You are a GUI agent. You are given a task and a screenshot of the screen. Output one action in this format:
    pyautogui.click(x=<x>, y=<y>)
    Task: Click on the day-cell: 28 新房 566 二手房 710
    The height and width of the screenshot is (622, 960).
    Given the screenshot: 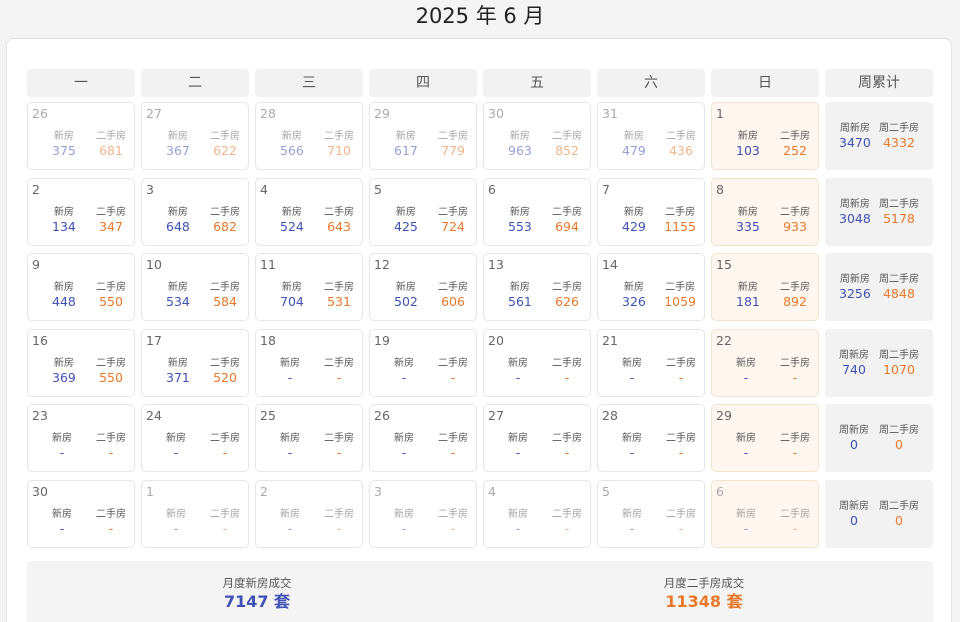 What is the action you would take?
    pyautogui.click(x=309, y=136)
    